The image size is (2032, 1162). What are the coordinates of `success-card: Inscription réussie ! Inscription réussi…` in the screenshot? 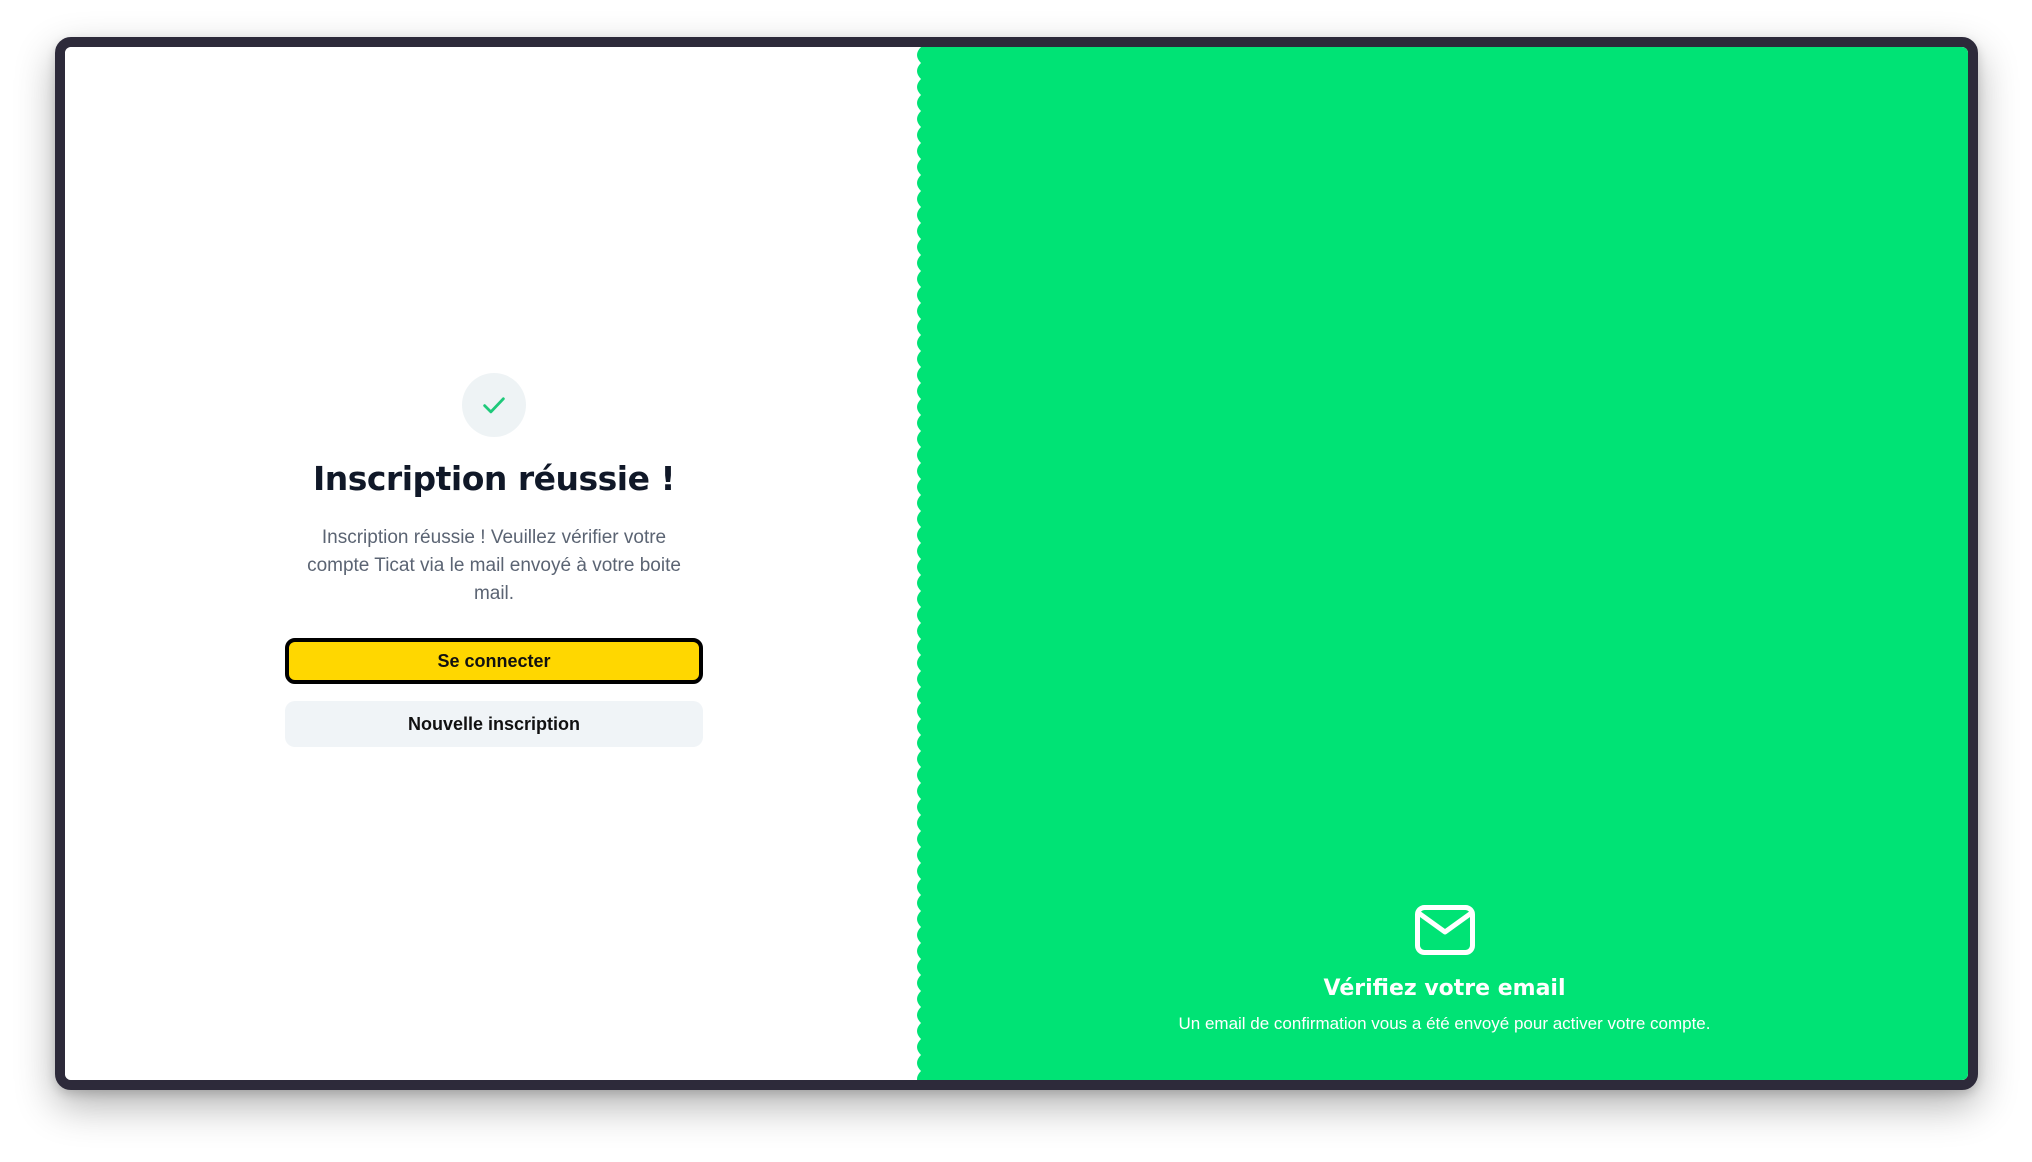 It's located at (494, 560).